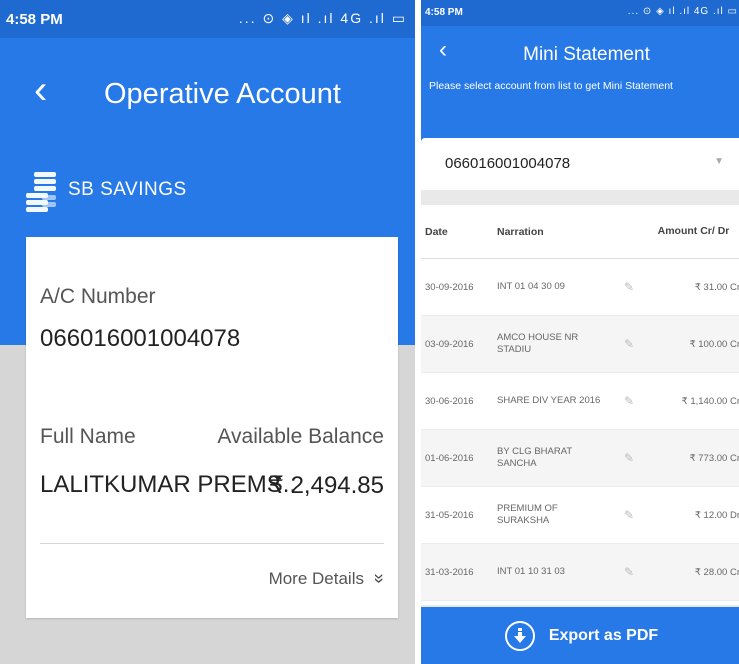 This screenshot has width=739, height=664. What do you see at coordinates (534, 457) in the screenshot?
I see `row-narration: BY CLG BHARAT SANCHA` at bounding box center [534, 457].